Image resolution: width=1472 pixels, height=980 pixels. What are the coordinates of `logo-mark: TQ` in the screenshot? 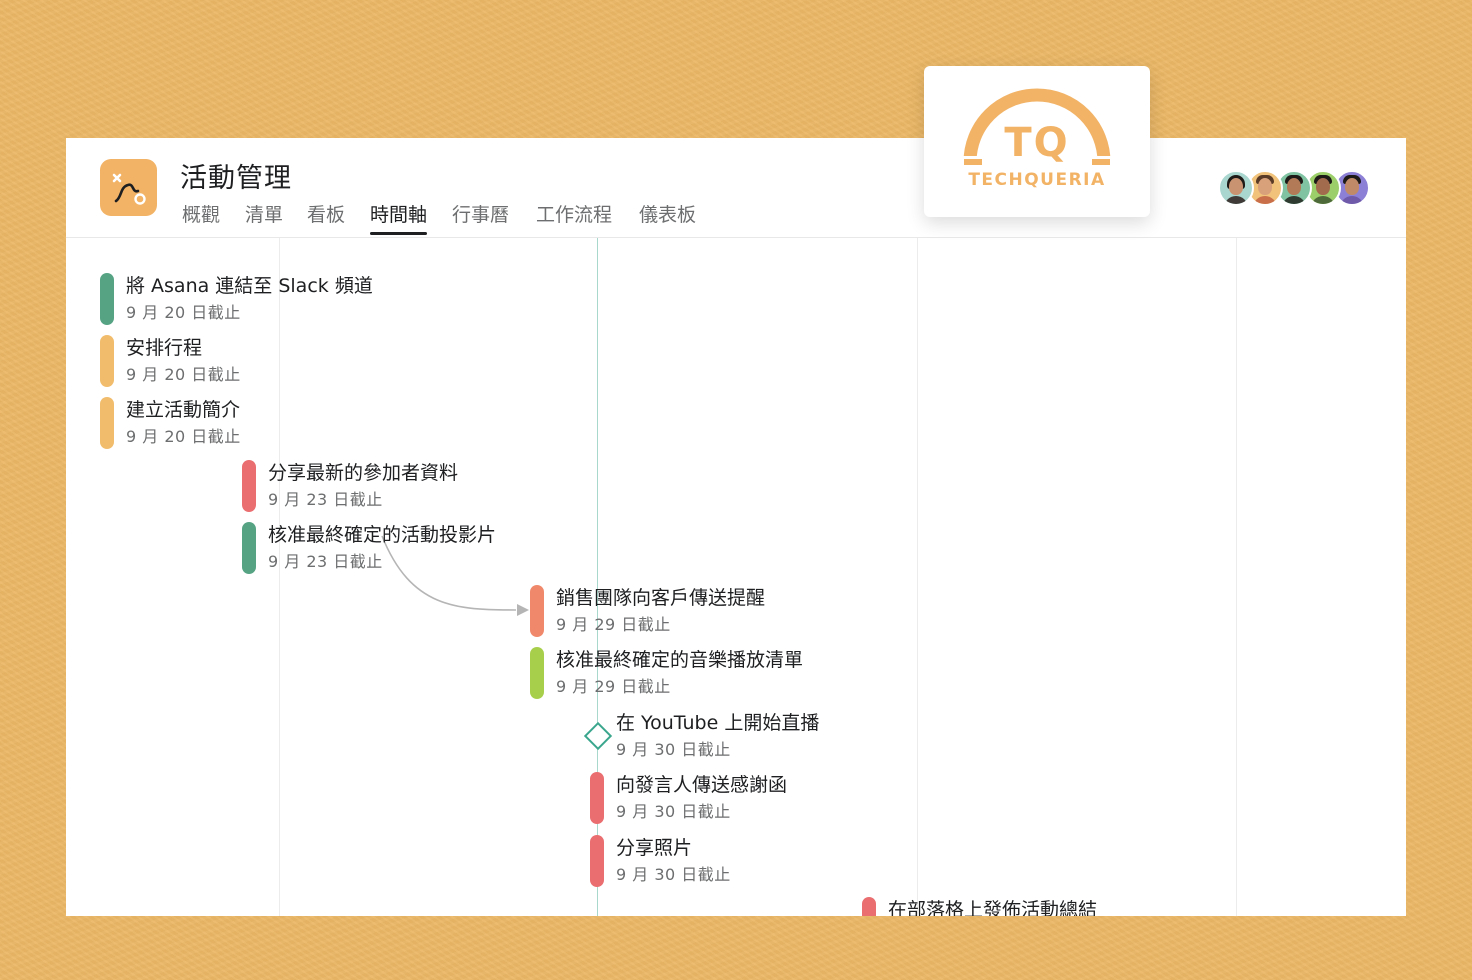 It's located at (1037, 143).